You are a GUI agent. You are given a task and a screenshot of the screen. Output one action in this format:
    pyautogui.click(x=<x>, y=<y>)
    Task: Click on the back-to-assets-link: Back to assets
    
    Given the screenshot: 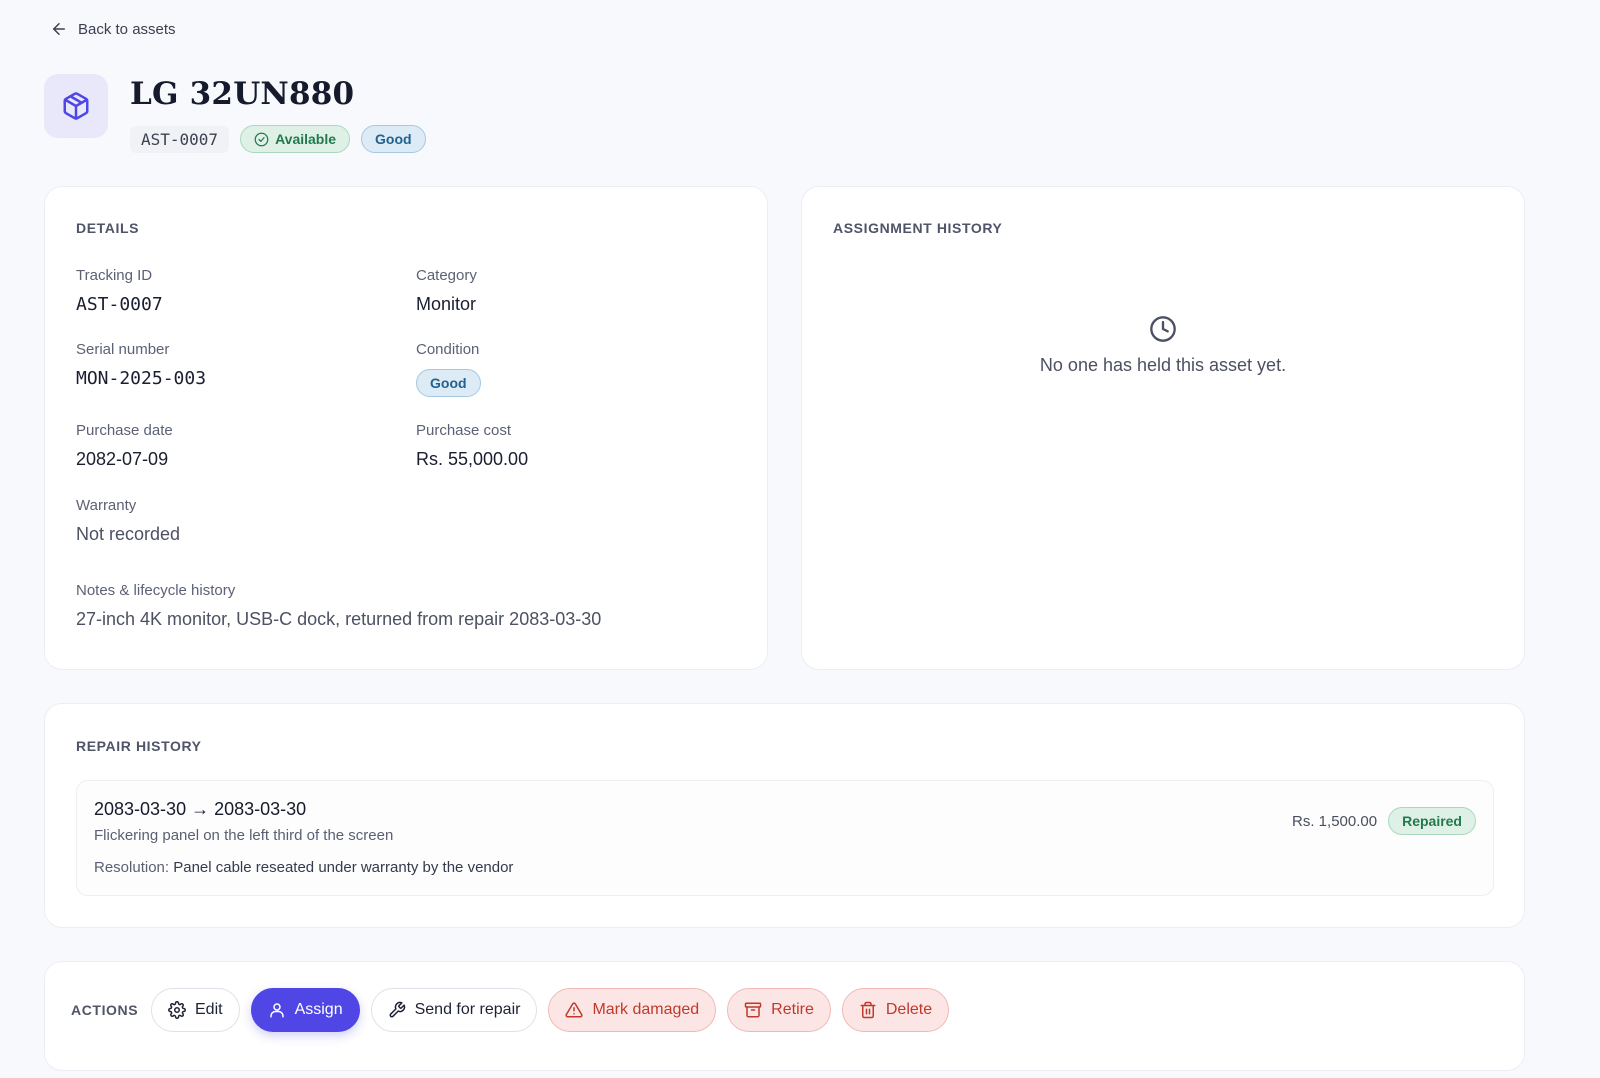 What is the action you would take?
    pyautogui.click(x=113, y=29)
    